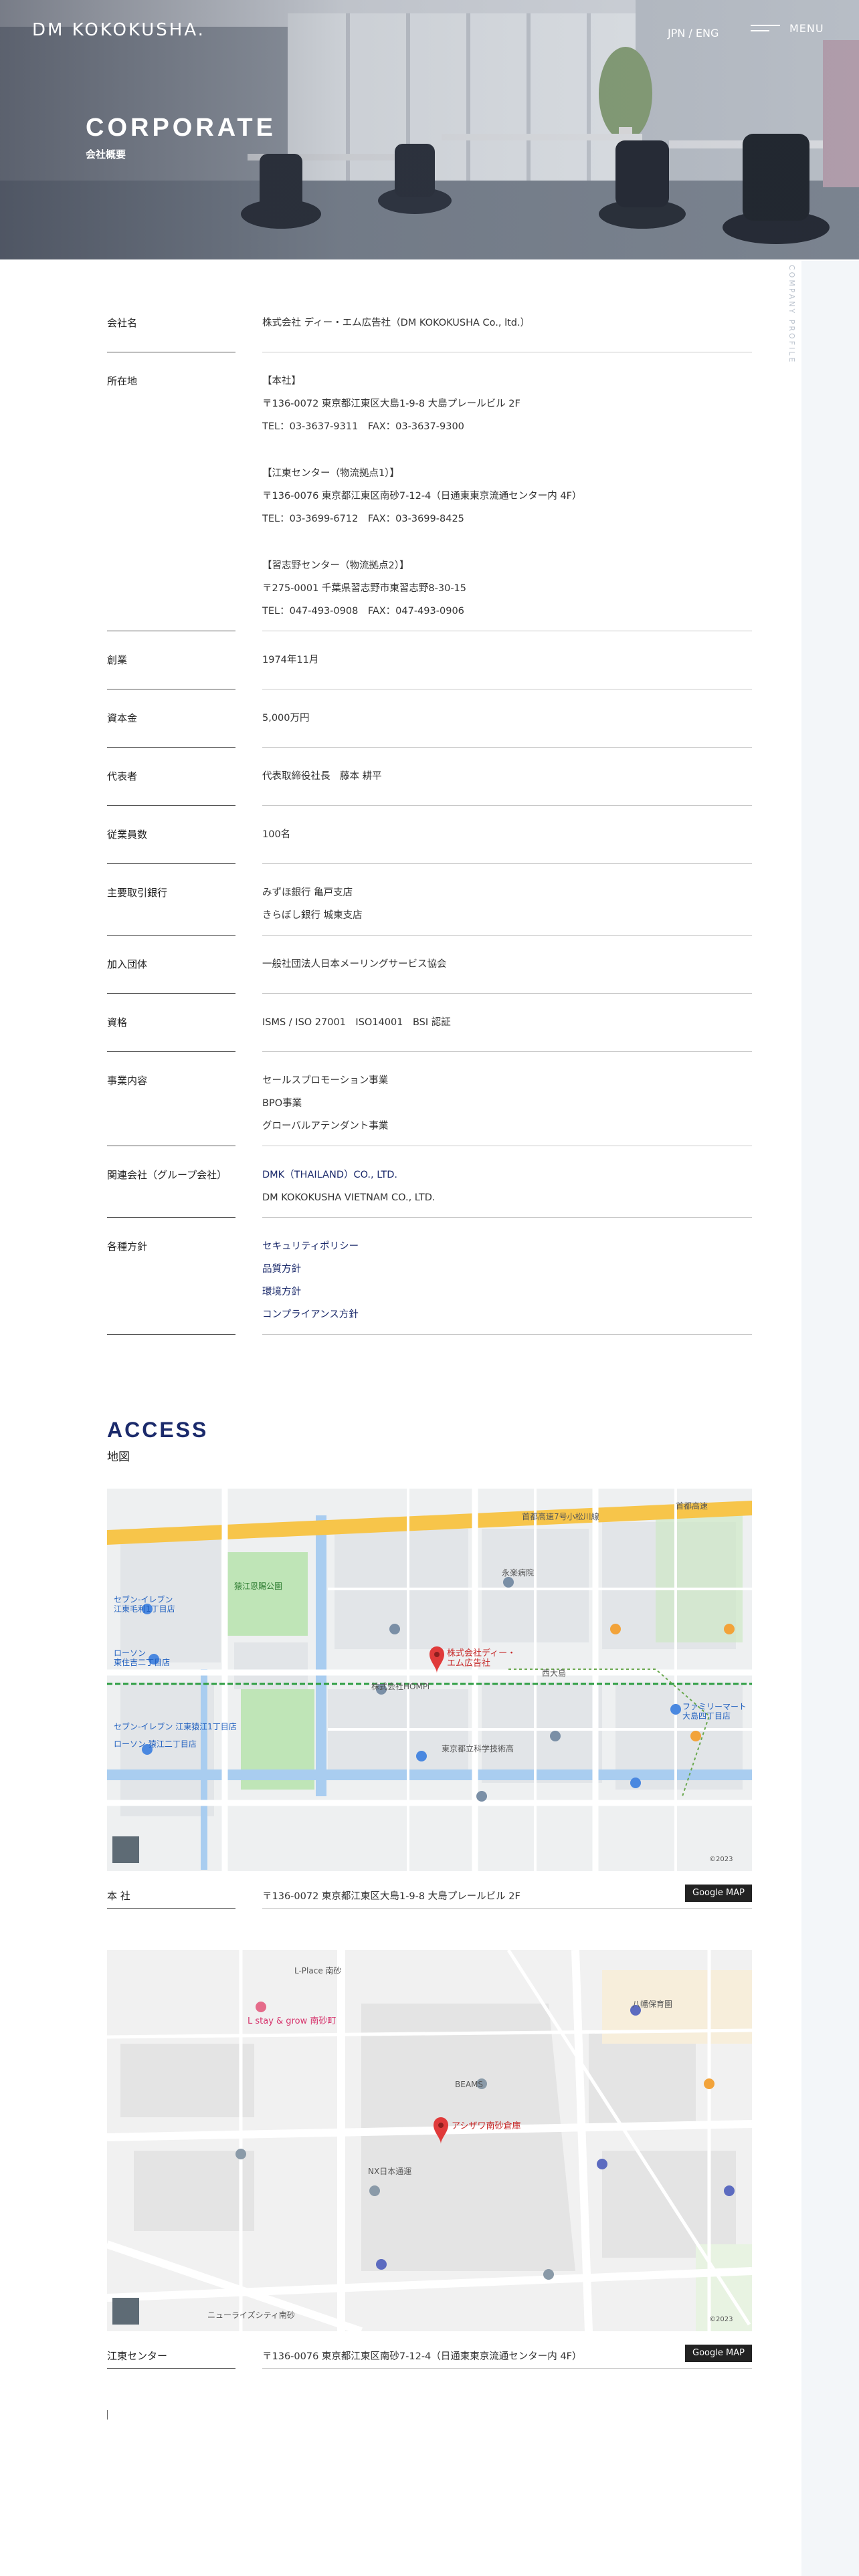 This screenshot has width=859, height=2576. Describe the element at coordinates (106, 154) in the screenshot. I see `page-subtitle: 会社概要` at that location.